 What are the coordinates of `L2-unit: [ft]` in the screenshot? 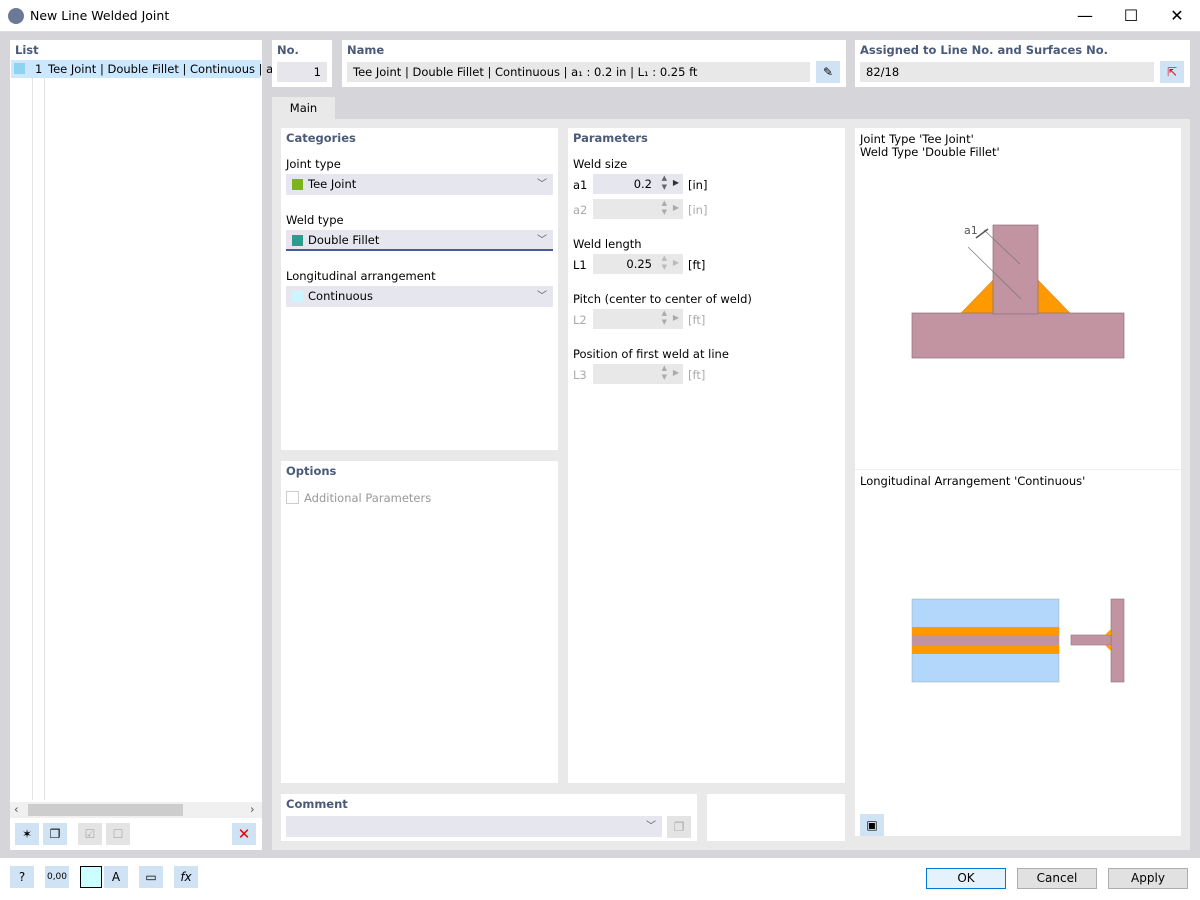 It's located at (697, 320).